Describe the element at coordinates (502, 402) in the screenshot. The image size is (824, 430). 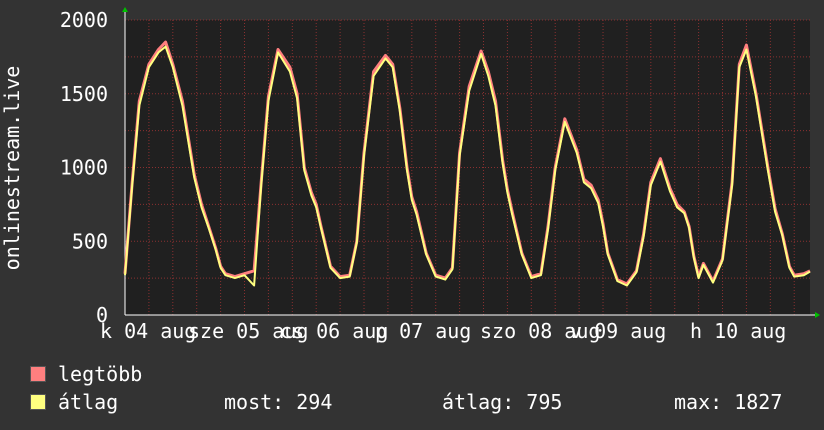
I see `stat-average: átlag: 795` at that location.